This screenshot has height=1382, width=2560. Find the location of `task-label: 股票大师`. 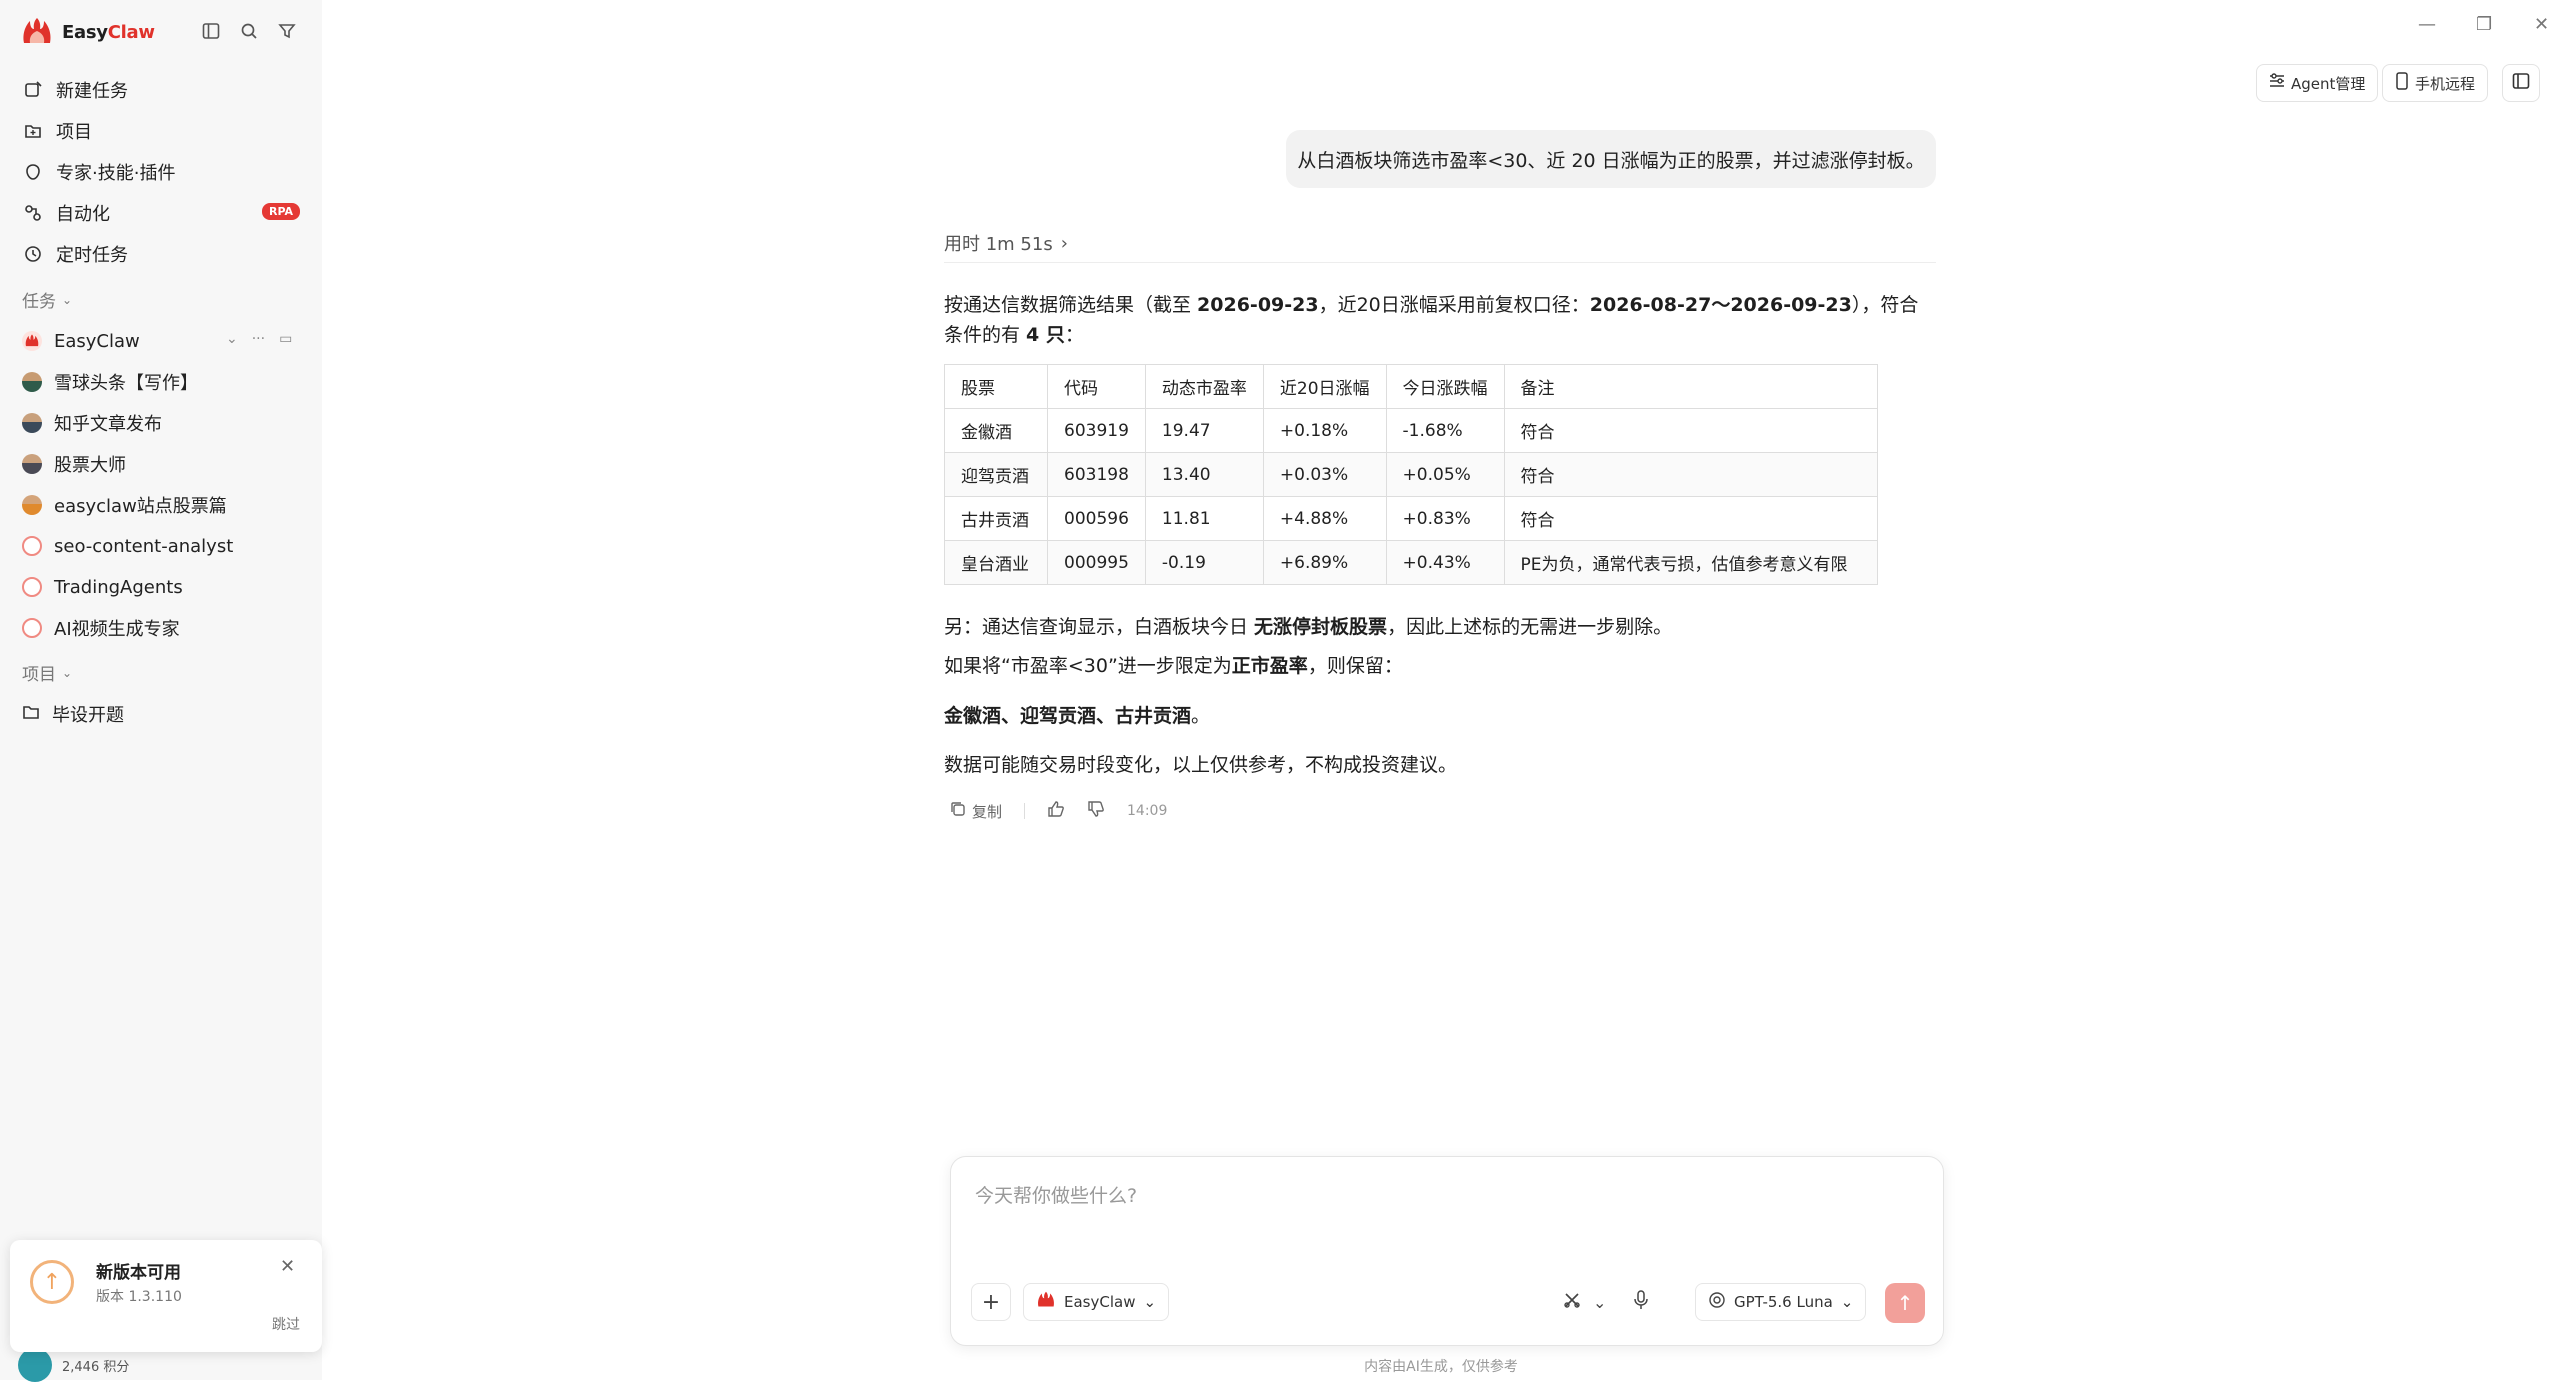

task-label: 股票大师 is located at coordinates (90, 465).